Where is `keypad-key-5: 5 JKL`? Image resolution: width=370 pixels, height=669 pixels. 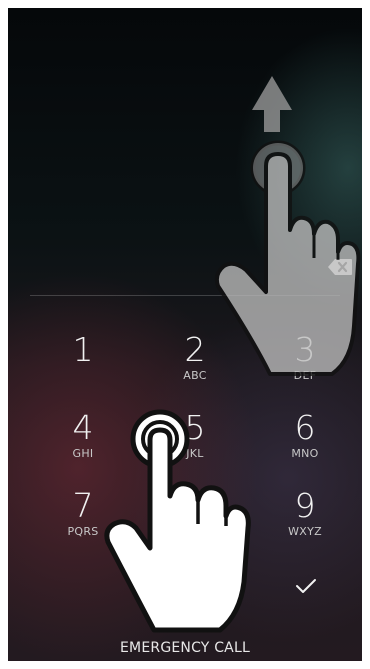
keypad-key-5: 5 JKL is located at coordinates (195, 442).